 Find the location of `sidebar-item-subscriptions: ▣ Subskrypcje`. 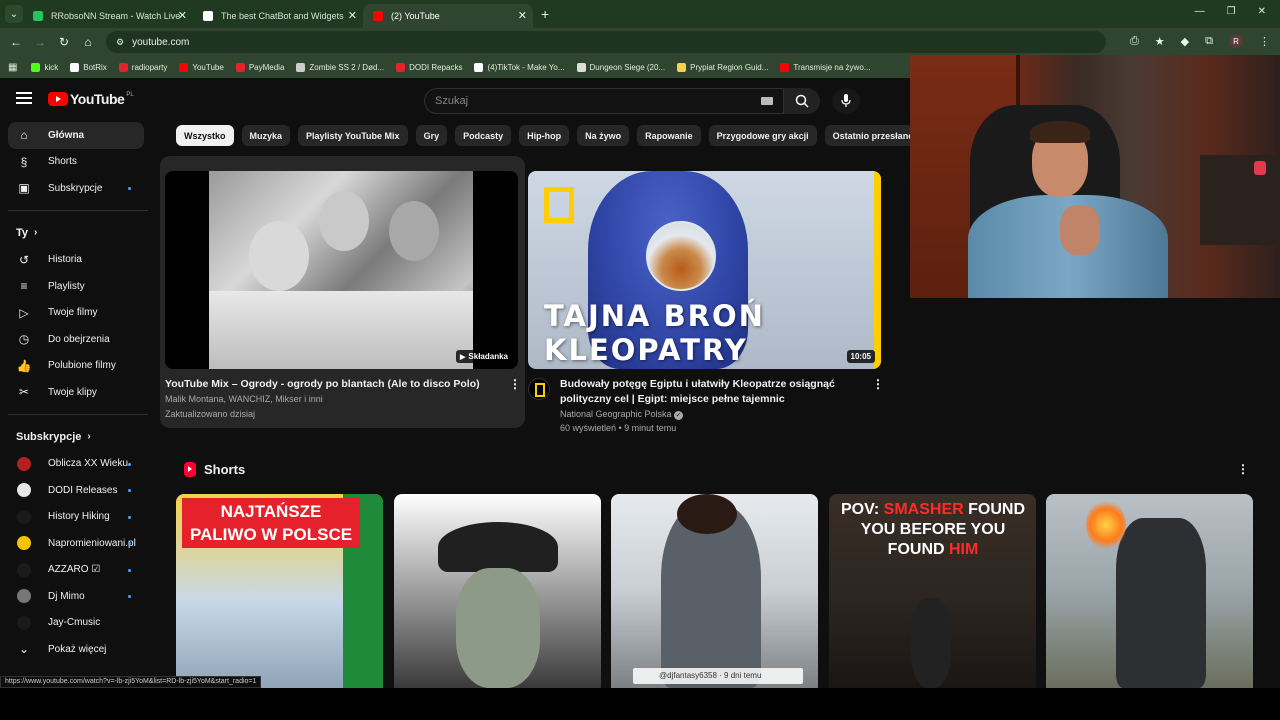

sidebar-item-subscriptions: ▣ Subskrypcje is located at coordinates (80, 188).